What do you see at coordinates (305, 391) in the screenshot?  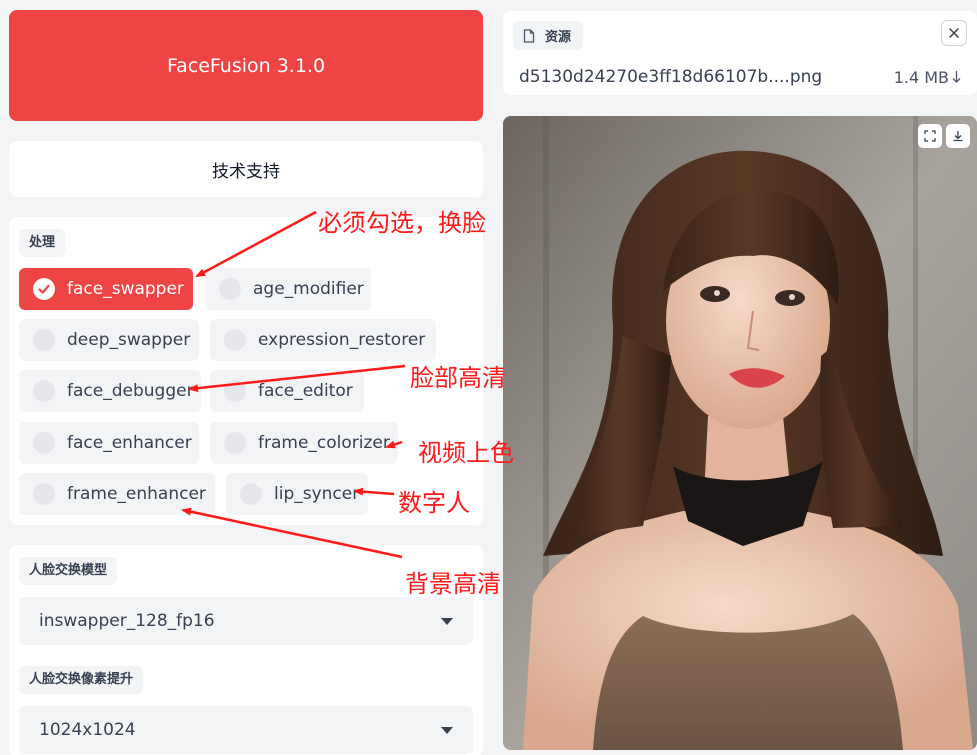 I see `processor-label: face_editor` at bounding box center [305, 391].